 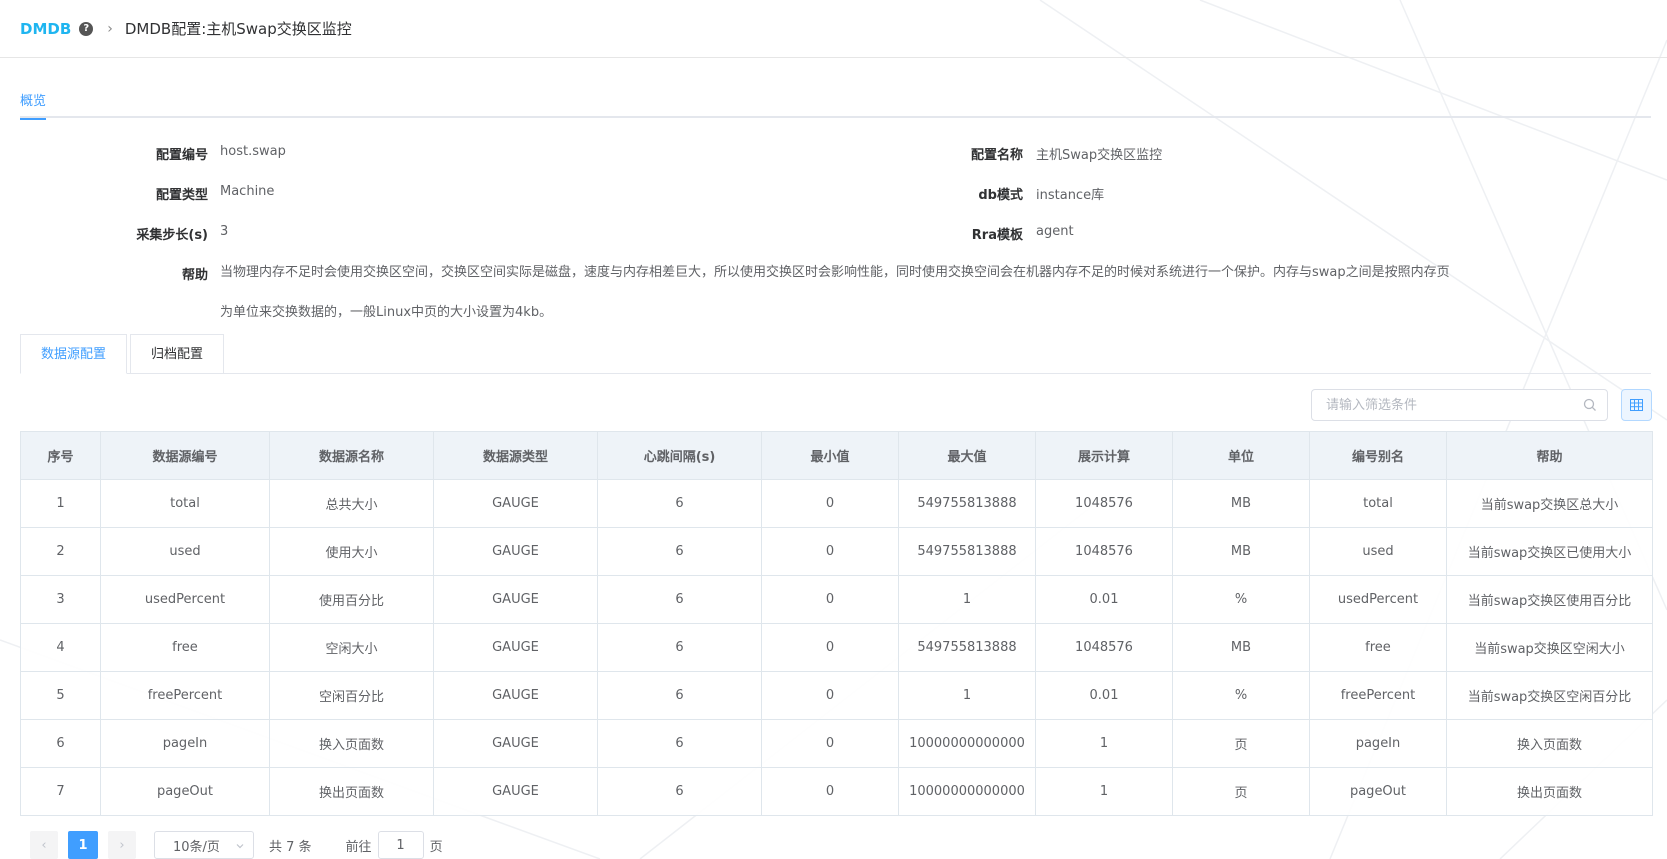 I want to click on config-id-value: host.swap, so click(x=253, y=151).